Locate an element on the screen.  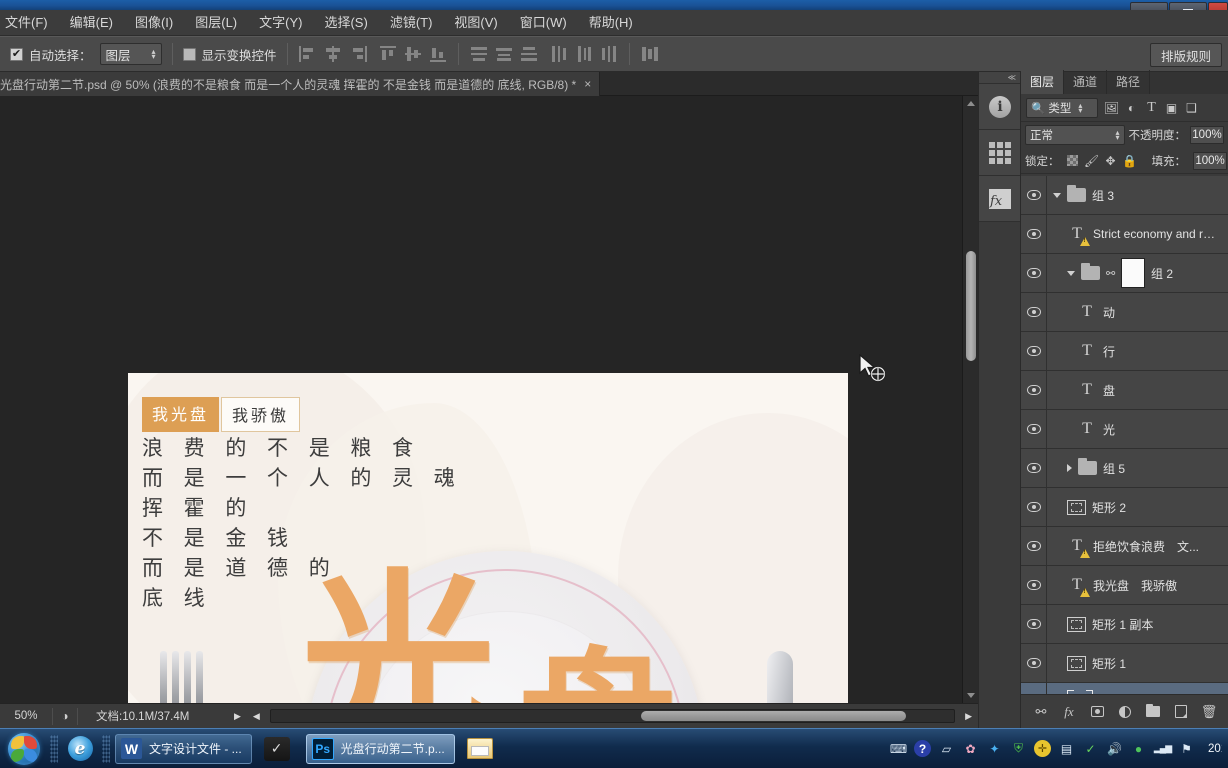
menu-help: 帮助(H) is located at coordinates (611, 23).